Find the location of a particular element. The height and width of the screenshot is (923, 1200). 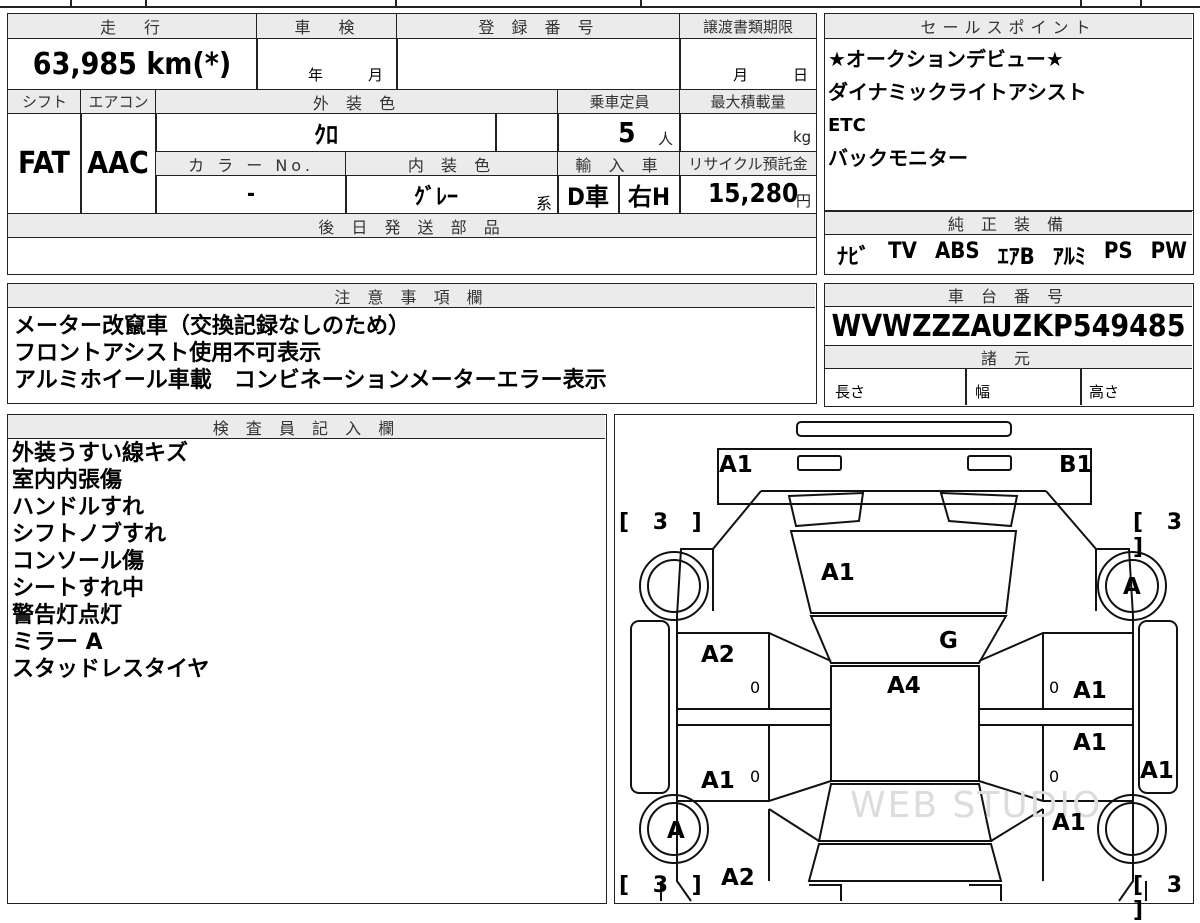

capacity-value: 5 is located at coordinates (627, 132).